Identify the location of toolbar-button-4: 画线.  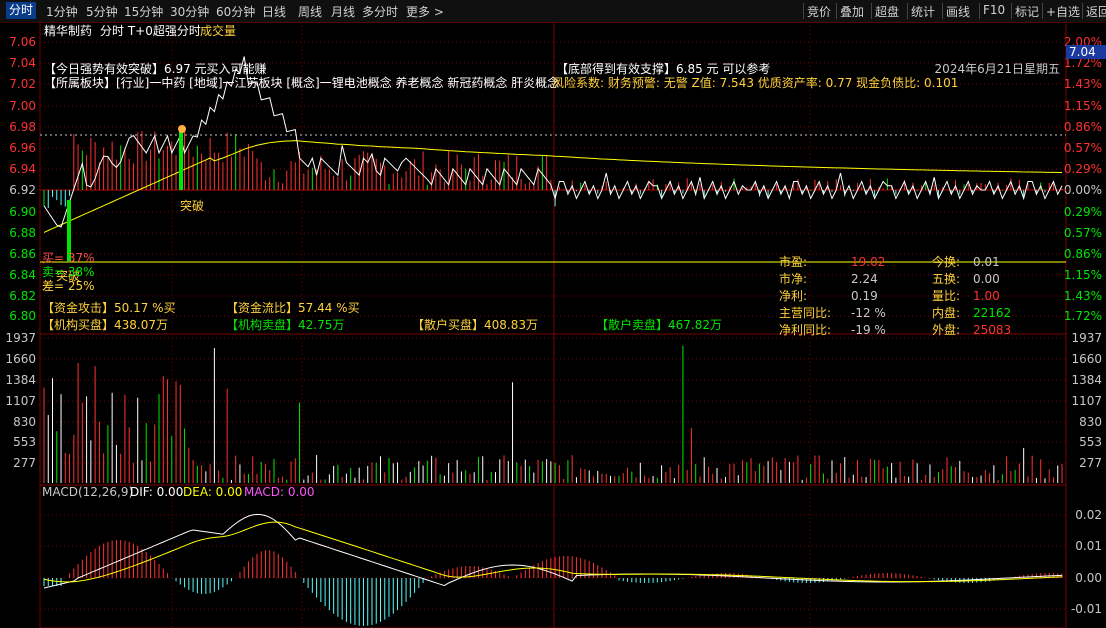
(958, 11).